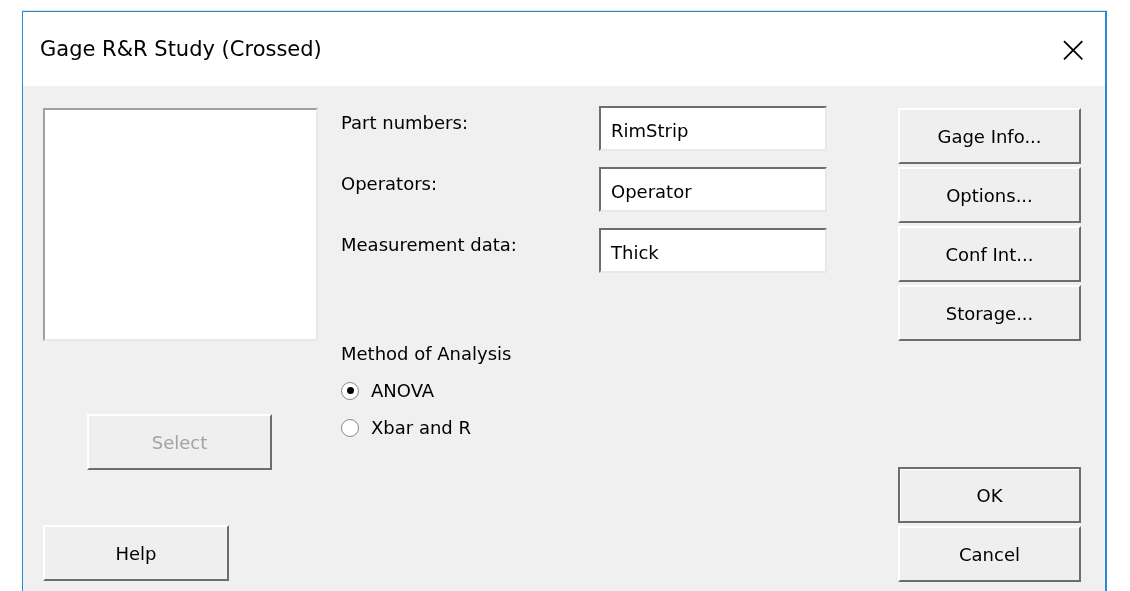 The image size is (1130, 591). I want to click on window-title: Gage R&R Study (Crossed), so click(181, 49).